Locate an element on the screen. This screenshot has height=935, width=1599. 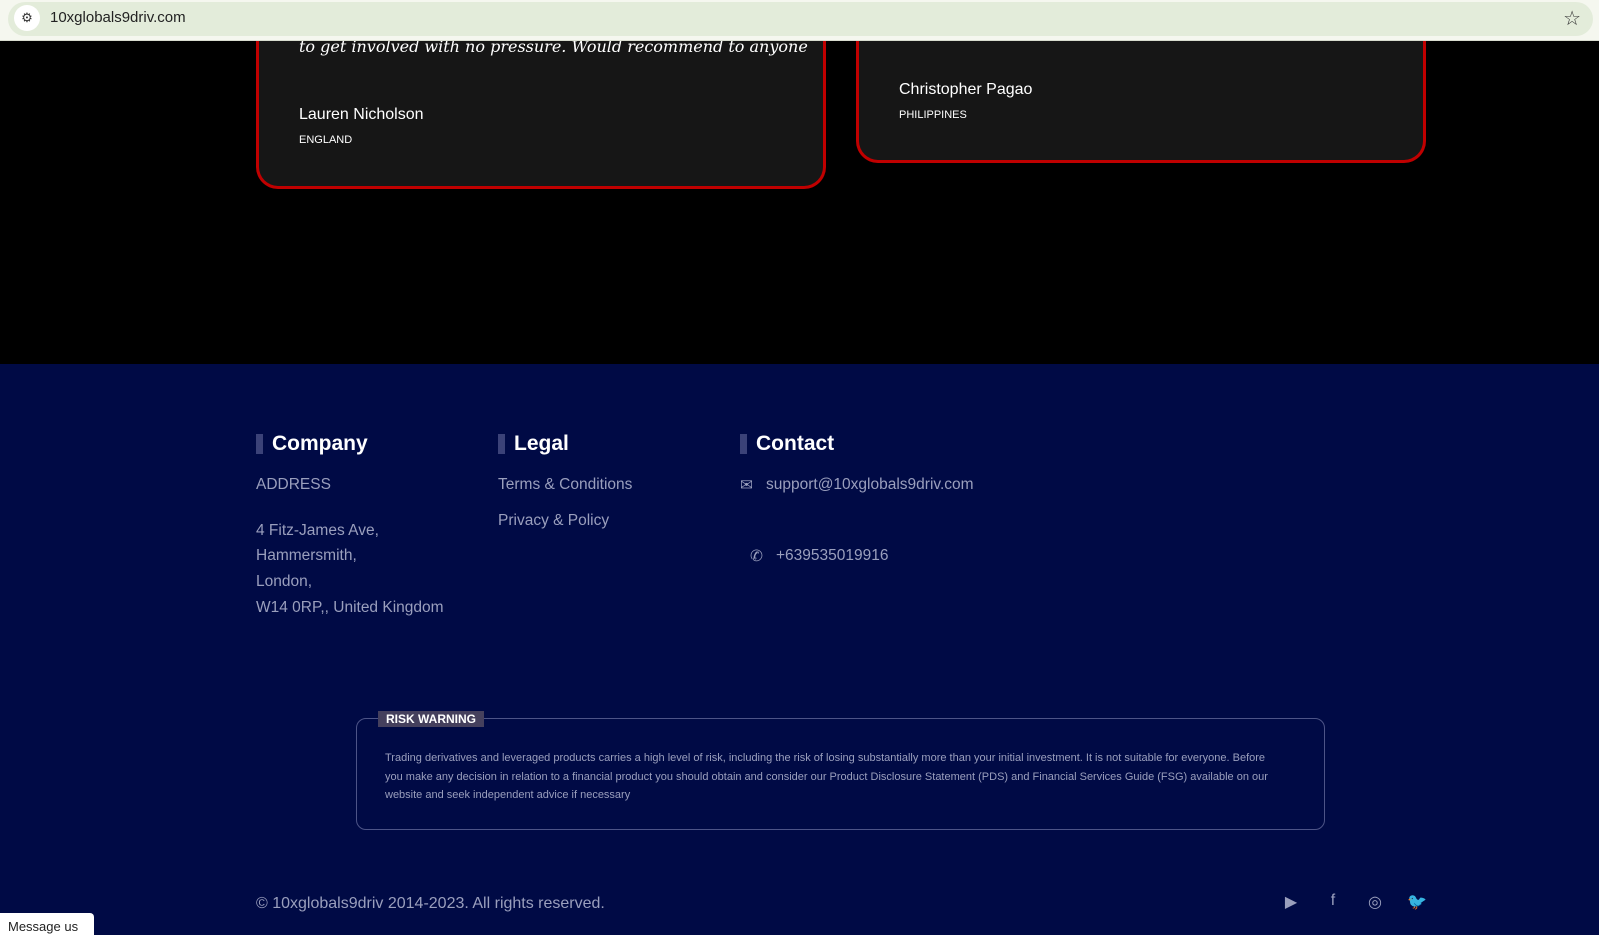
testimonial-name: Lauren Nicholson is located at coordinates (361, 114).